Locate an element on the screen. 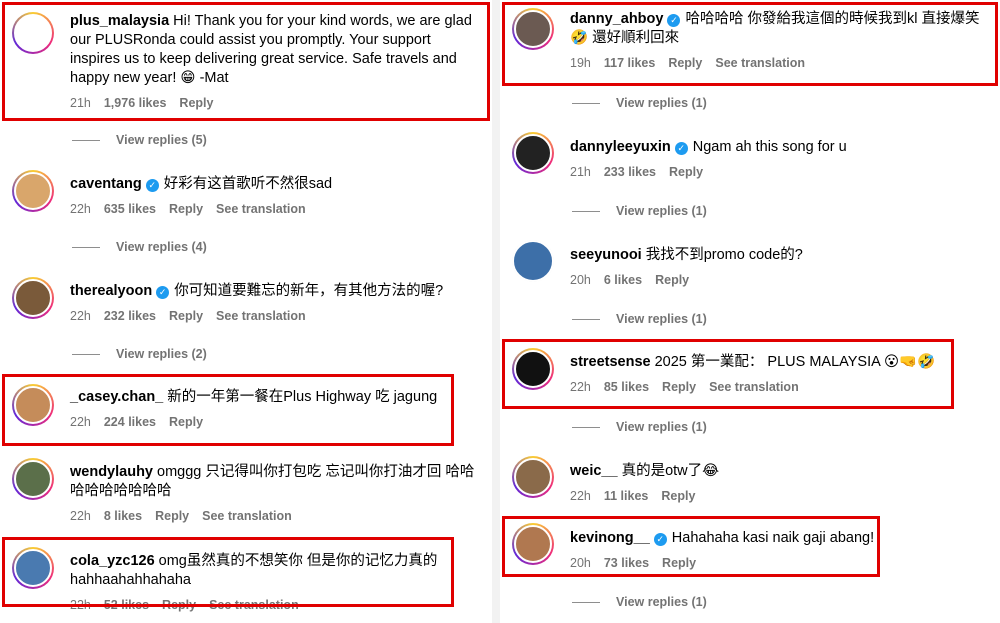  username: cola_yzc126 is located at coordinates (112, 561).